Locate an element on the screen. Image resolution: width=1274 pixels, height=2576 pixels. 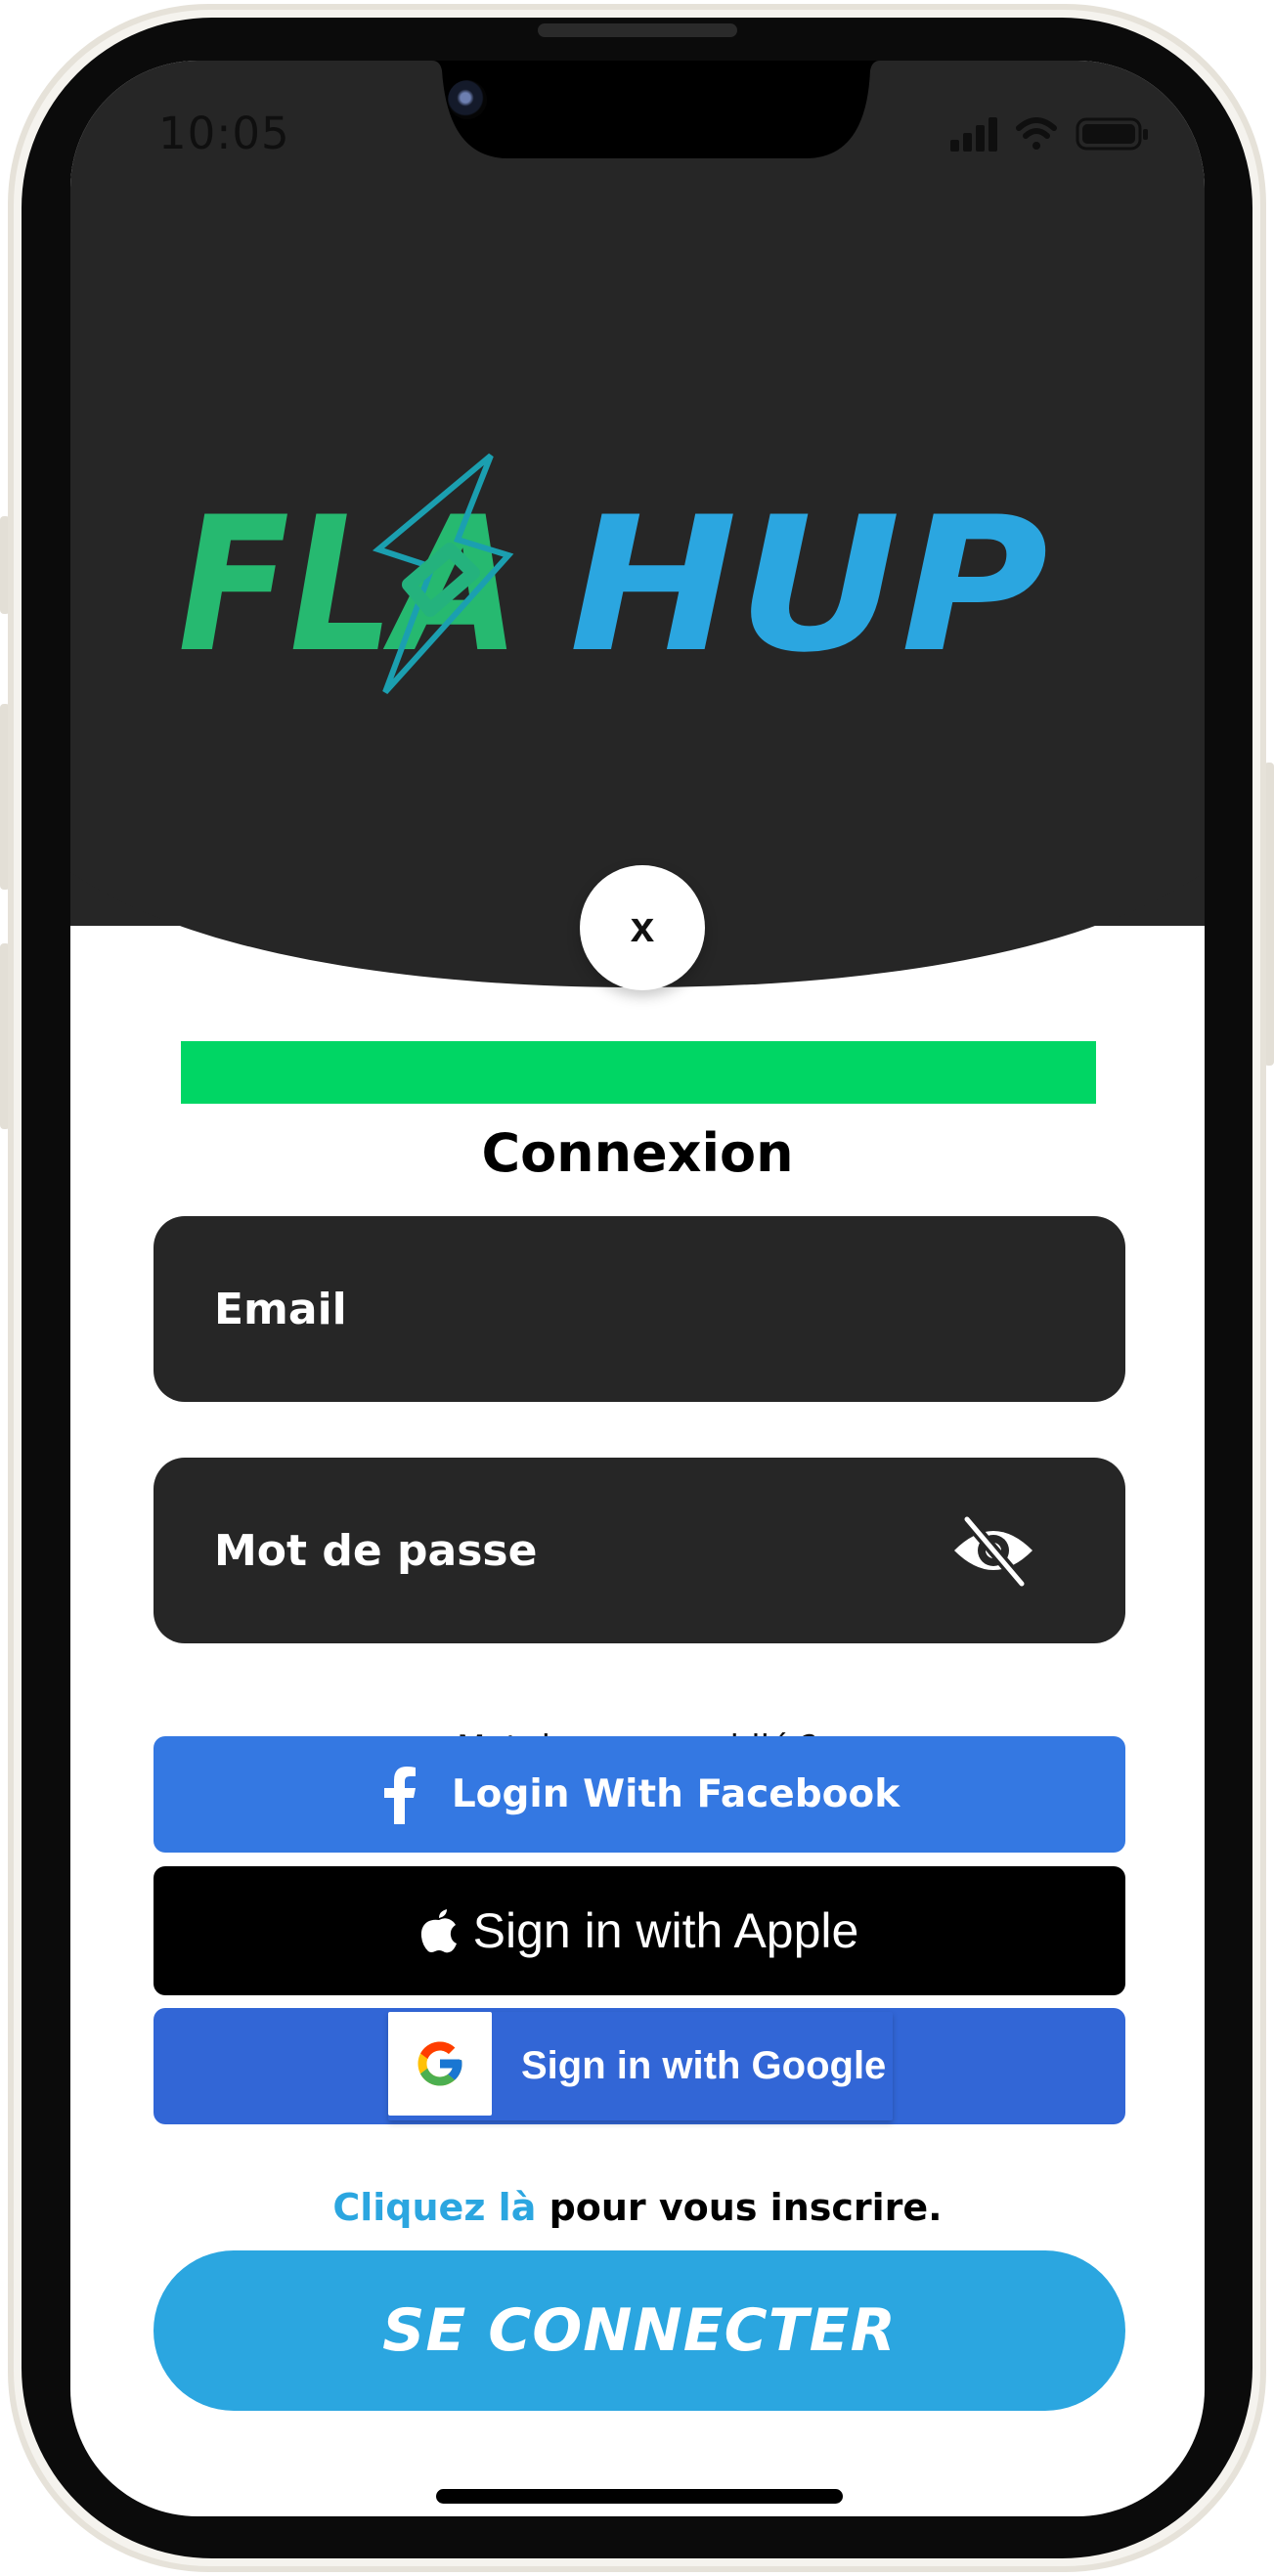
device-notch is located at coordinates (641, 109).